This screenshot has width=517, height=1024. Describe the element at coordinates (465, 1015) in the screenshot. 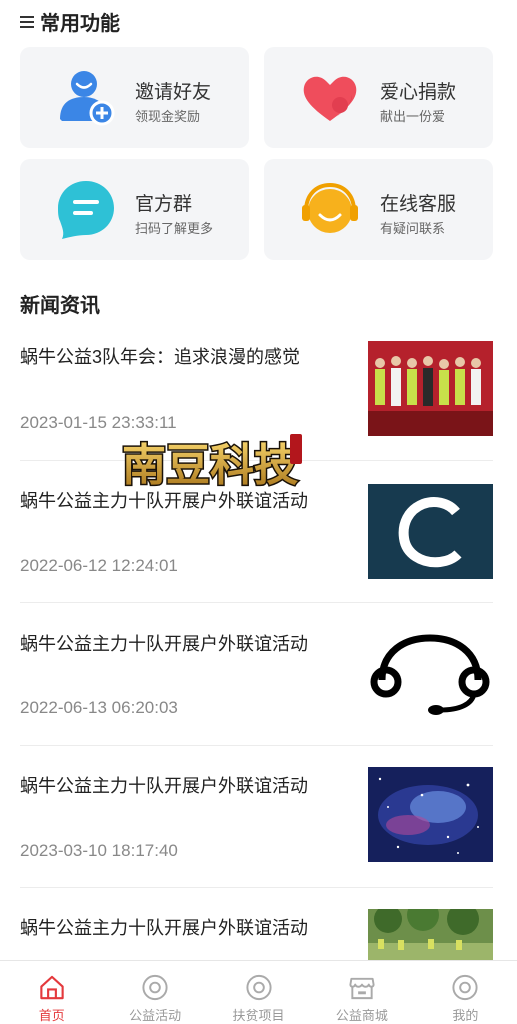

I see `tab-mine-label: 我的` at that location.